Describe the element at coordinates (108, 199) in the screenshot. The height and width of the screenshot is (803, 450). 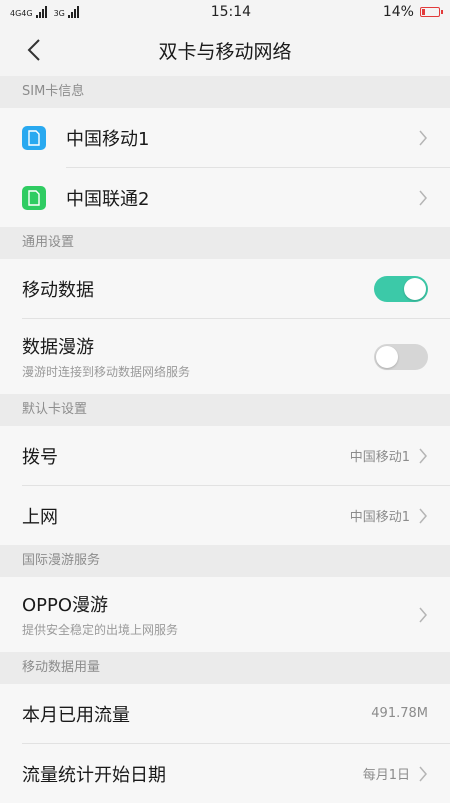
I see `sim-item-label: 中国联通2` at that location.